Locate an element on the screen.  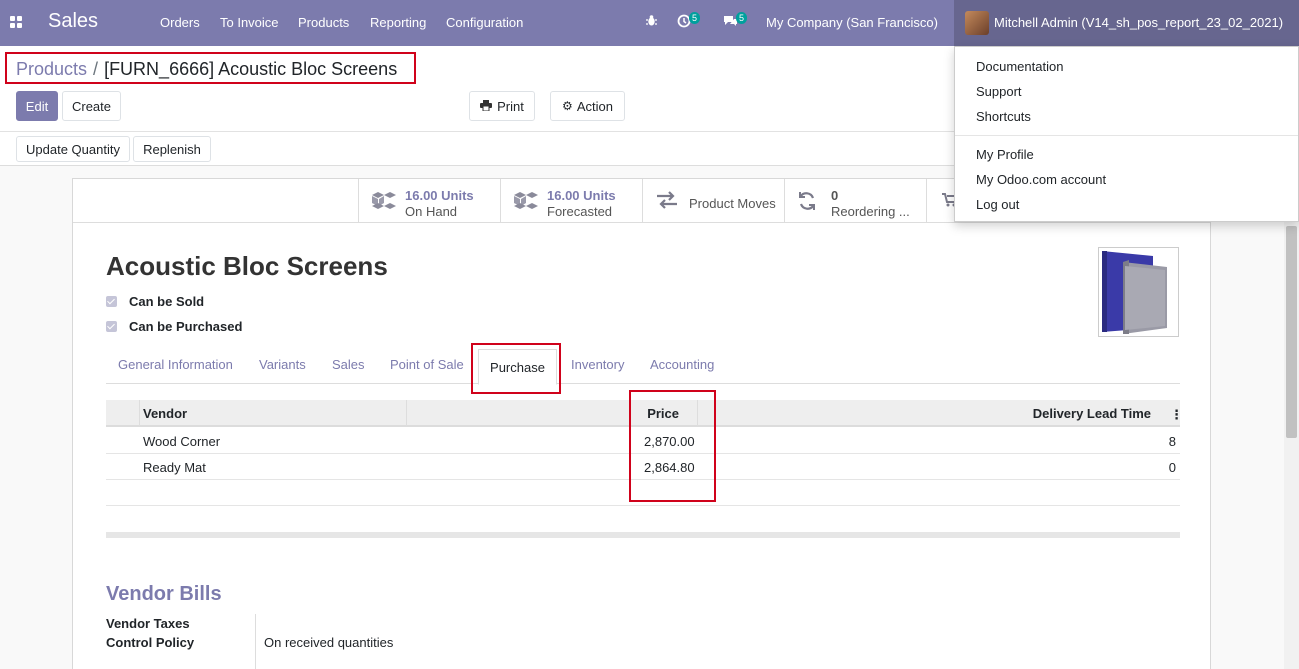
reordering-value: 0 is located at coordinates (835, 195).